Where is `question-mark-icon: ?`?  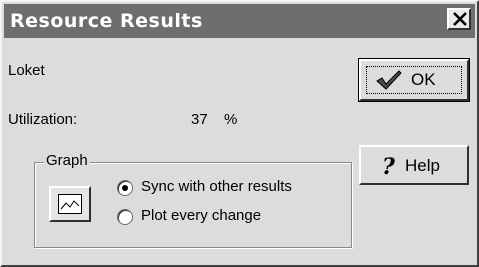
question-mark-icon: ? is located at coordinates (389, 166).